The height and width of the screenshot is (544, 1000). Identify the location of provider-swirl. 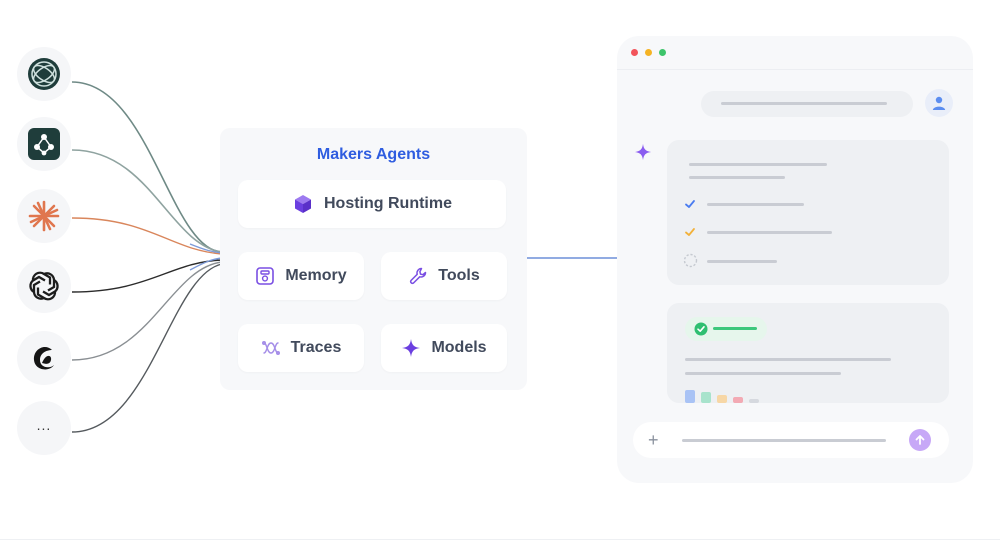
(44, 358).